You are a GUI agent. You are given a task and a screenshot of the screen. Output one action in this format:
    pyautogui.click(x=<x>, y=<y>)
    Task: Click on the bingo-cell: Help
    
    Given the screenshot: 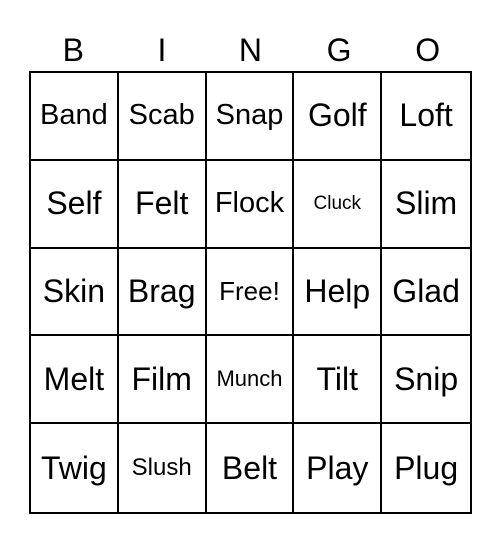 What is the action you would take?
    pyautogui.click(x=338, y=292)
    